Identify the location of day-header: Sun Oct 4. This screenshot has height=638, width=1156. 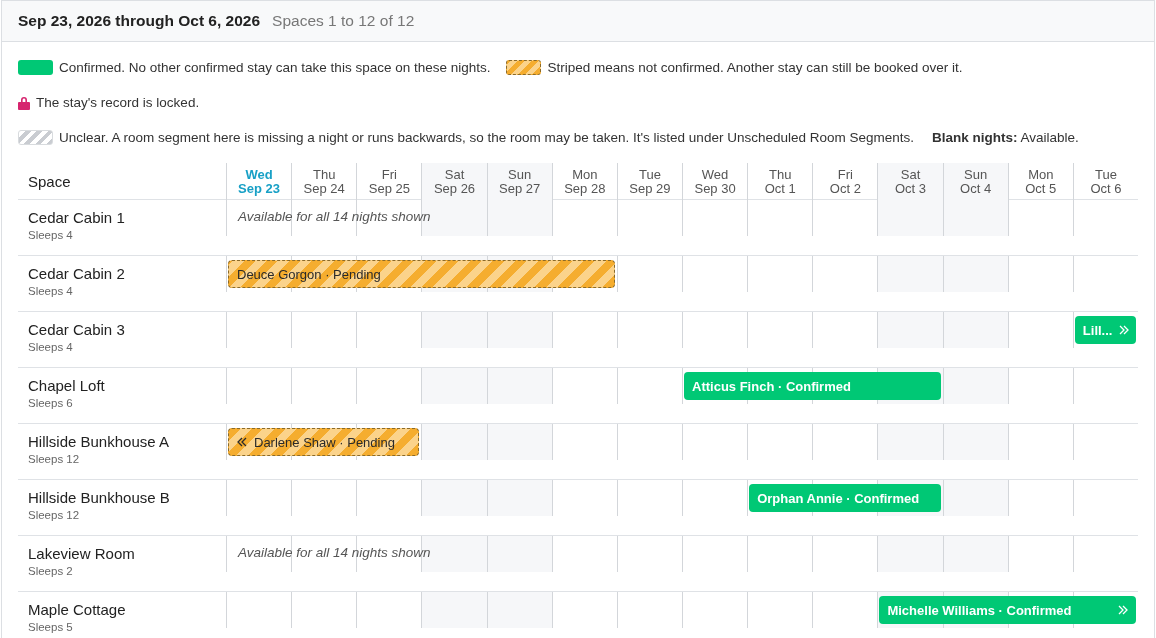
(975, 183).